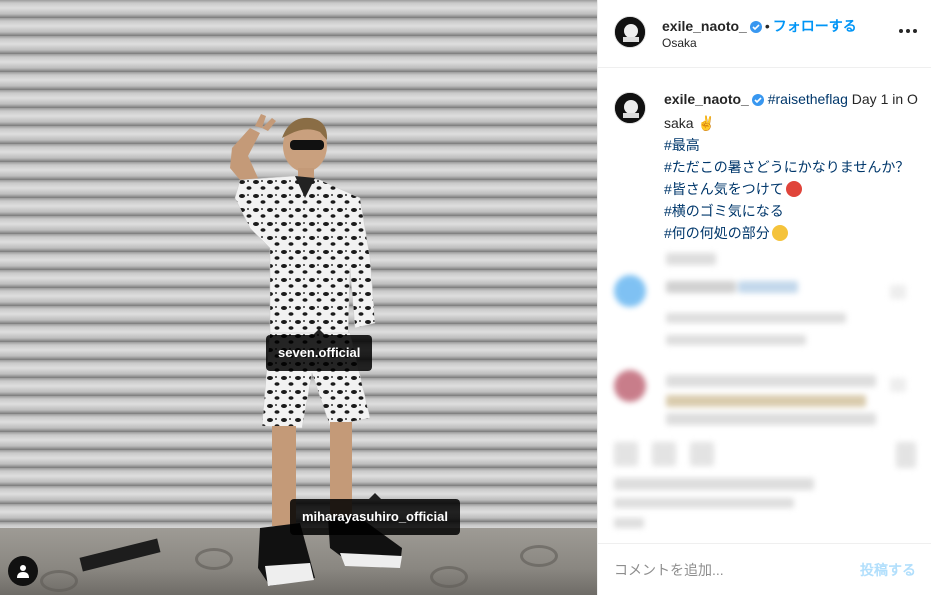 This screenshot has height=595, width=931. What do you see at coordinates (375, 514) in the screenshot?
I see `user-tag-label: miharayasuhiro_official` at bounding box center [375, 514].